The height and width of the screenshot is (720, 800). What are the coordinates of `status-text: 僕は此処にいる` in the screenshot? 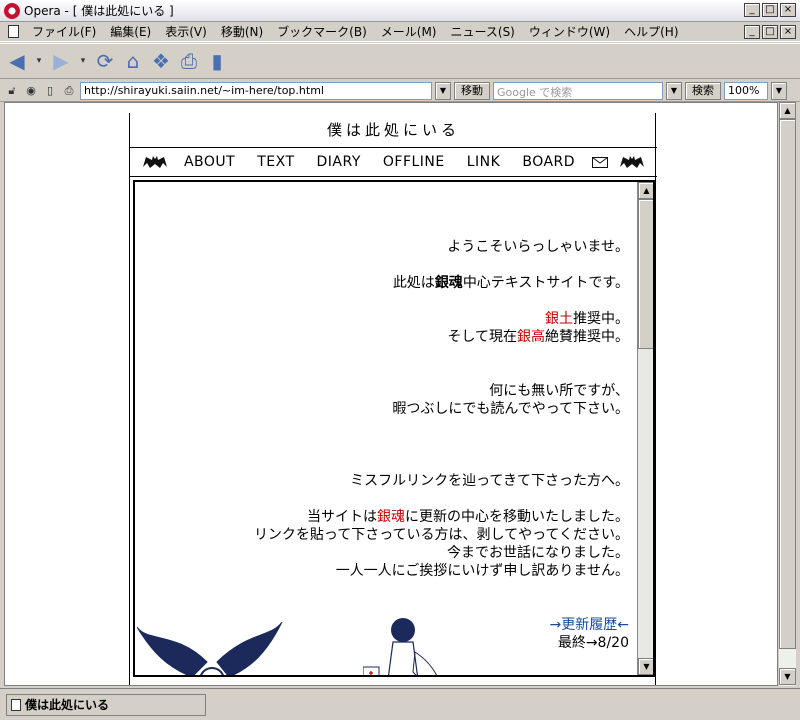 It's located at (67, 705).